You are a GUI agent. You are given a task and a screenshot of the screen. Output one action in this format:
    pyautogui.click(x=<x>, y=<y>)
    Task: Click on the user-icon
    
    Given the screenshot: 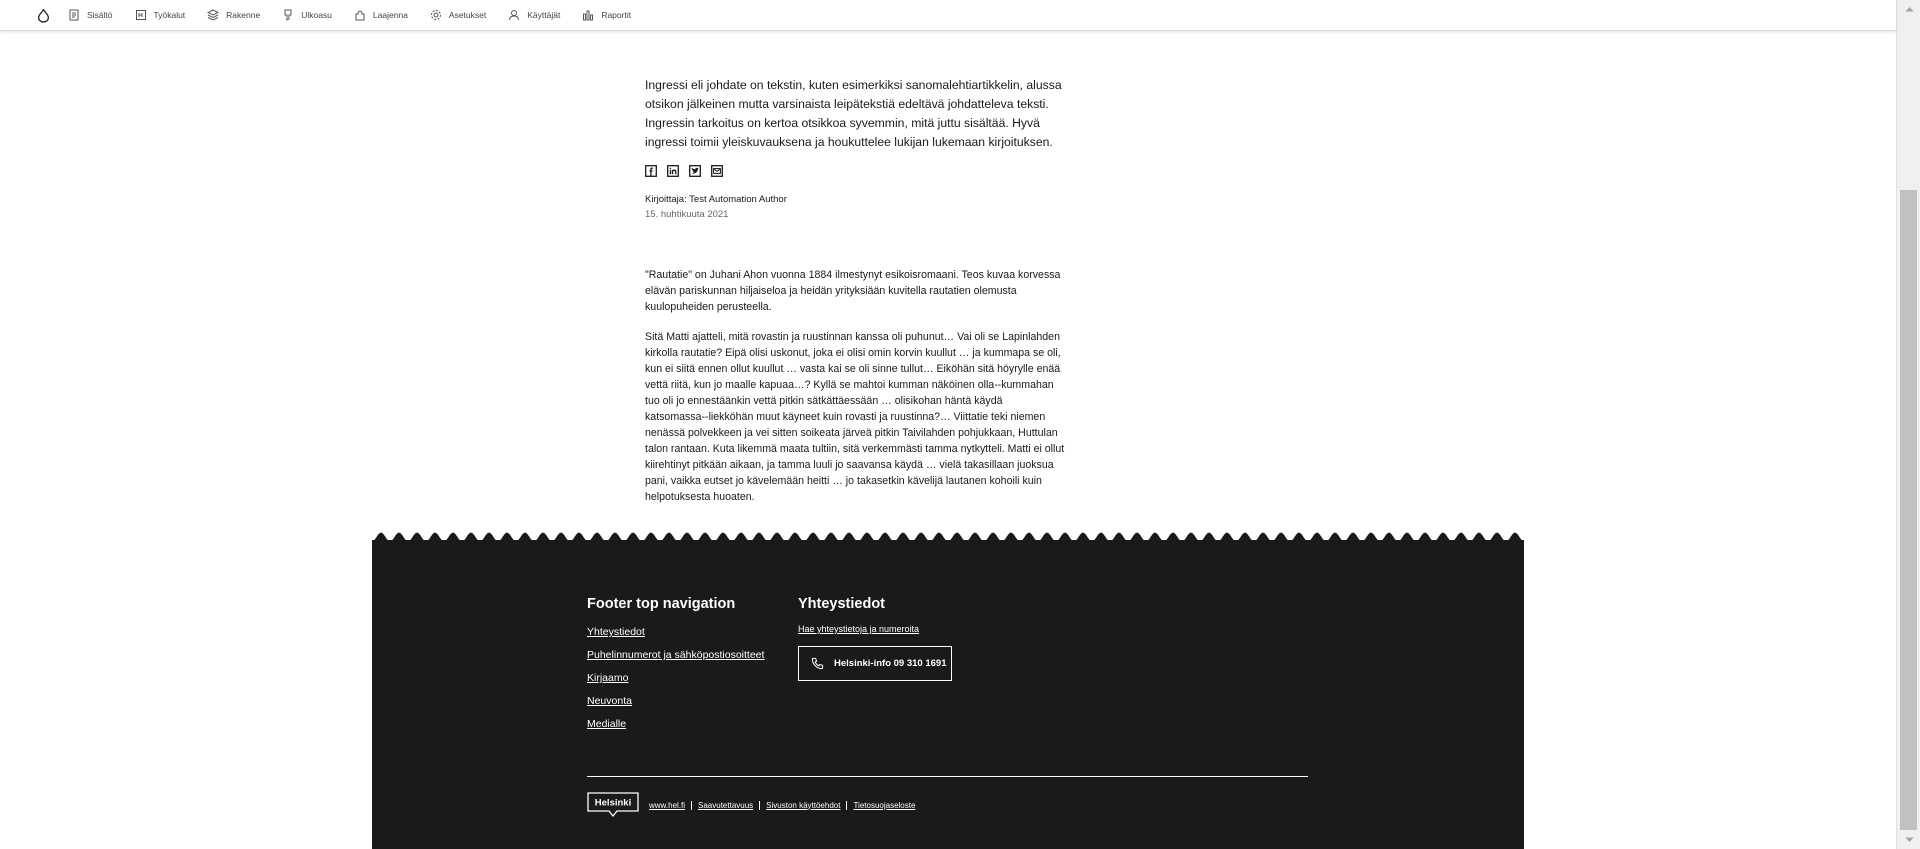 What is the action you would take?
    pyautogui.click(x=514, y=15)
    